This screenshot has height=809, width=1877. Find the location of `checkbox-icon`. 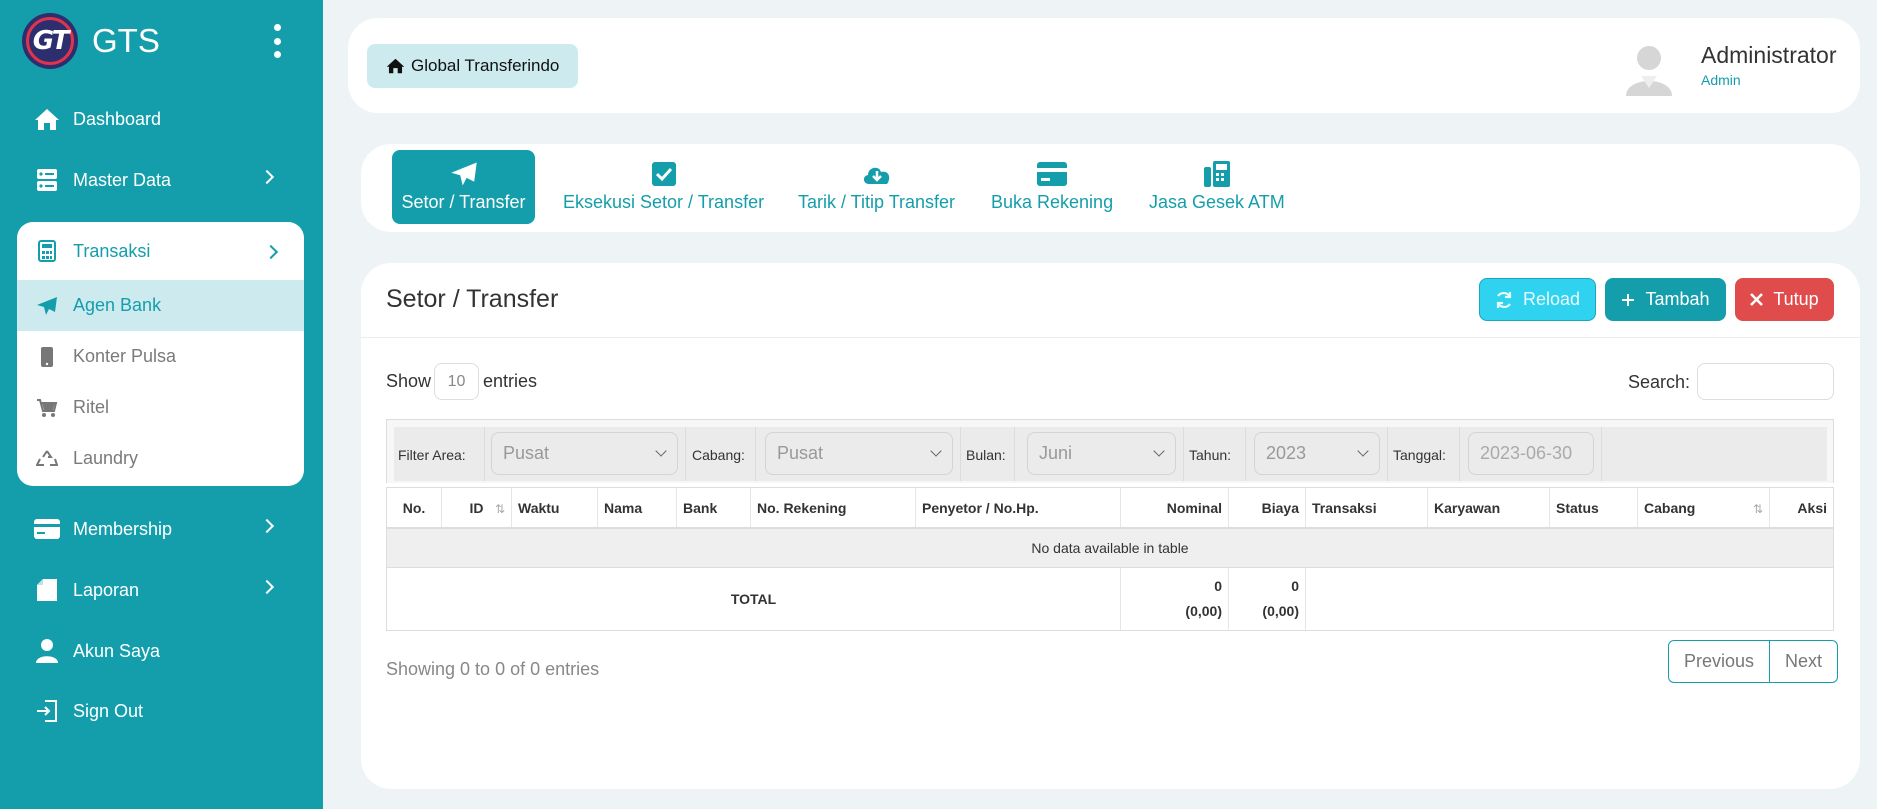

checkbox-icon is located at coordinates (663, 174).